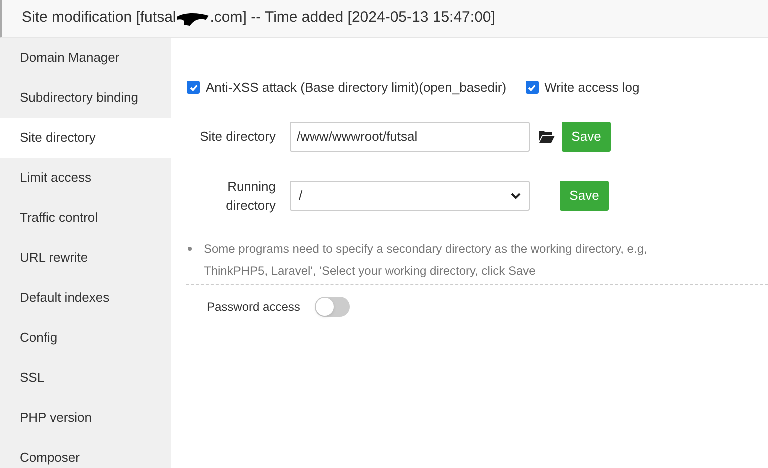  Describe the element at coordinates (516, 196) in the screenshot. I see `chevron-down-icon` at that location.